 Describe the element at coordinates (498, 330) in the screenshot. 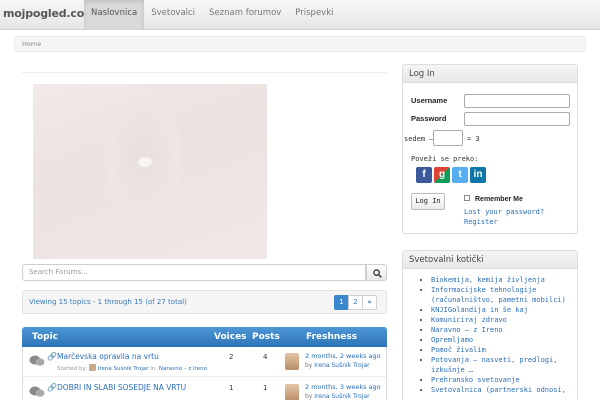

I see `list-item: Naravno – z Ireno` at that location.